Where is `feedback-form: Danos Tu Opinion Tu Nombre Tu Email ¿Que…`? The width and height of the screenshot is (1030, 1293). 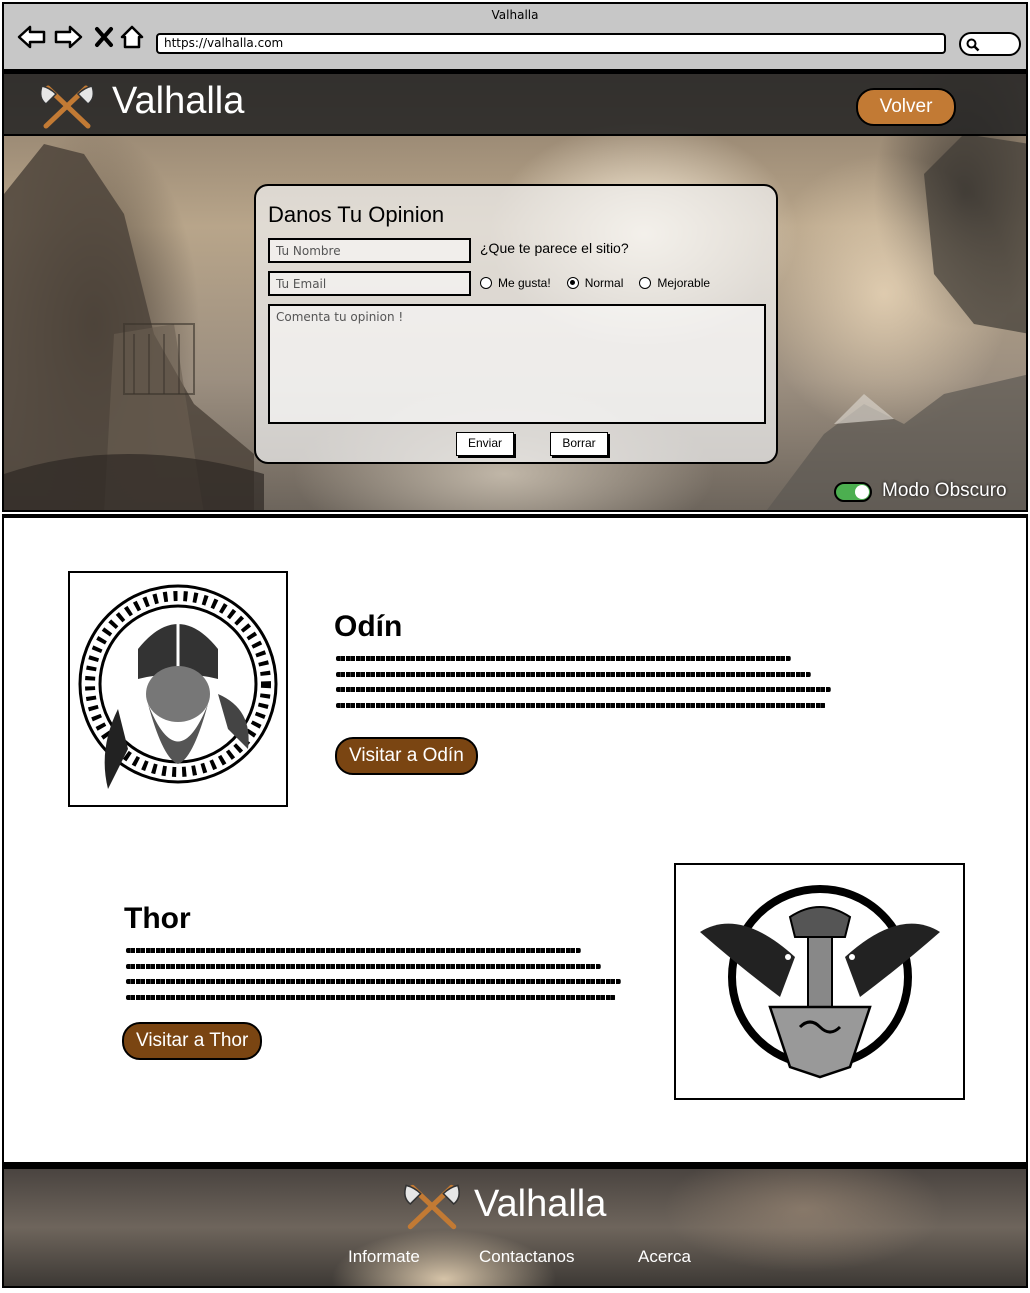 feedback-form: Danos Tu Opinion Tu Nombre Tu Email ¿Que… is located at coordinates (516, 324).